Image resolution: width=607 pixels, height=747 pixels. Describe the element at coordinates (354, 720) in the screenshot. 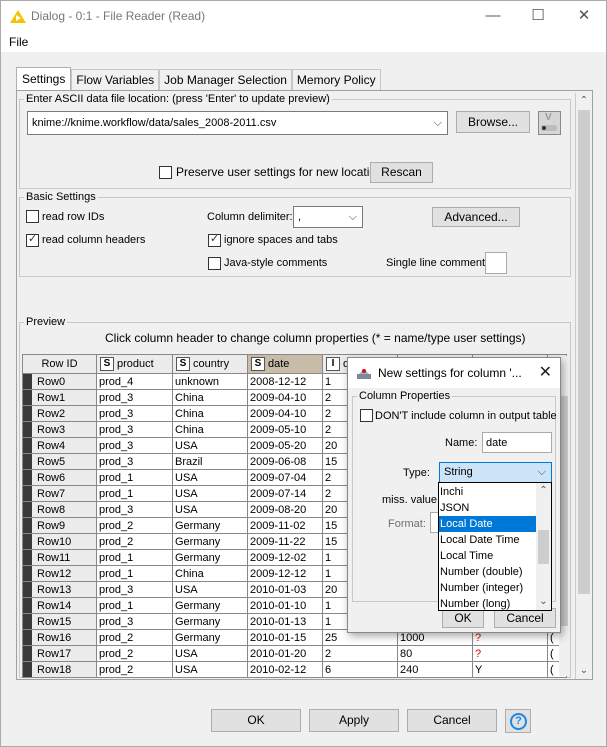

I see `apply-button: Apply` at that location.